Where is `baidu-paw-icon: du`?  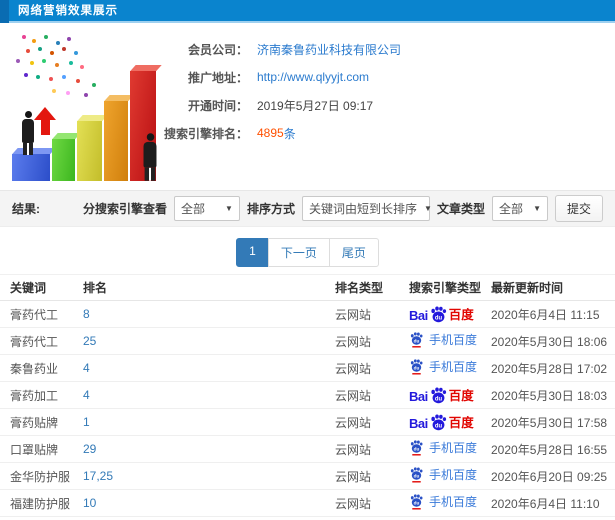 baidu-paw-icon: du is located at coordinates (438, 422).